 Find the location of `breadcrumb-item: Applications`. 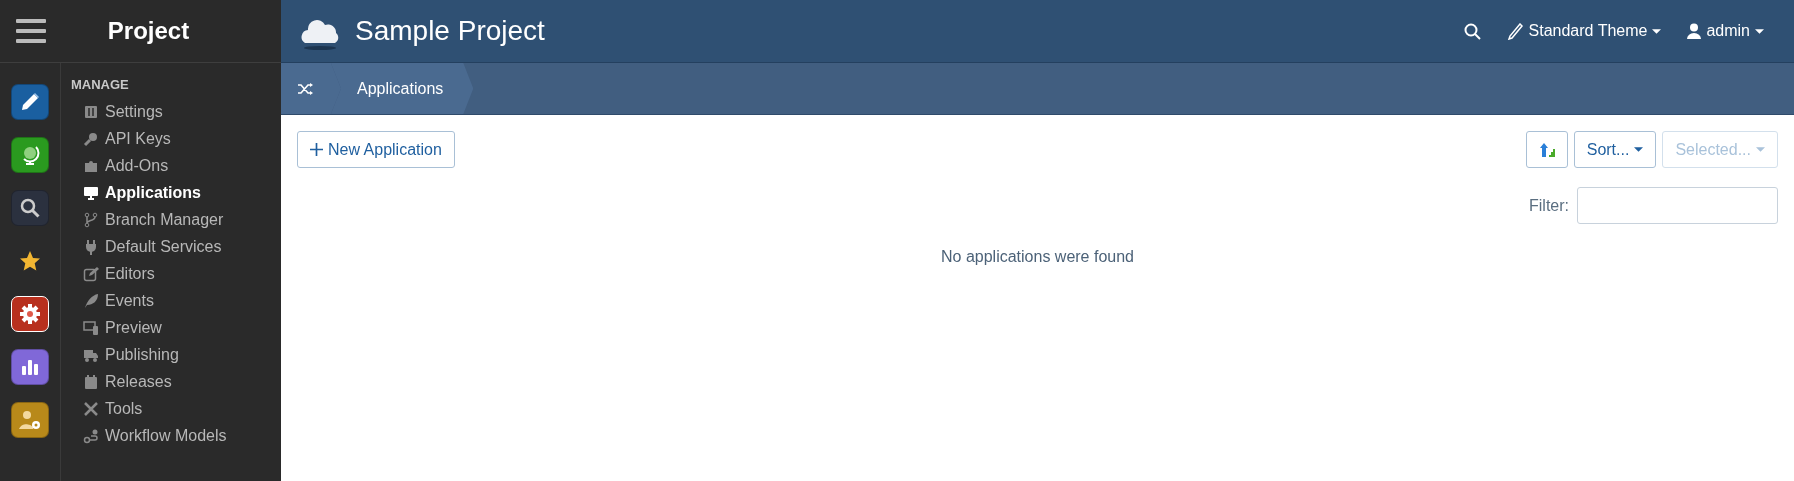

breadcrumb-item: Applications is located at coordinates (402, 88).